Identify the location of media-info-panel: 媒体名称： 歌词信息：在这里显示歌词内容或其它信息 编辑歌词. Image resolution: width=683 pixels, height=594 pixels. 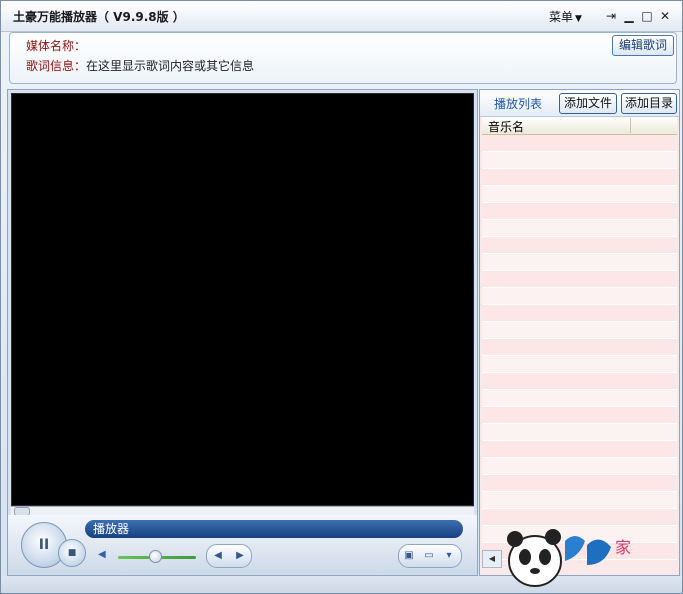
(343, 58).